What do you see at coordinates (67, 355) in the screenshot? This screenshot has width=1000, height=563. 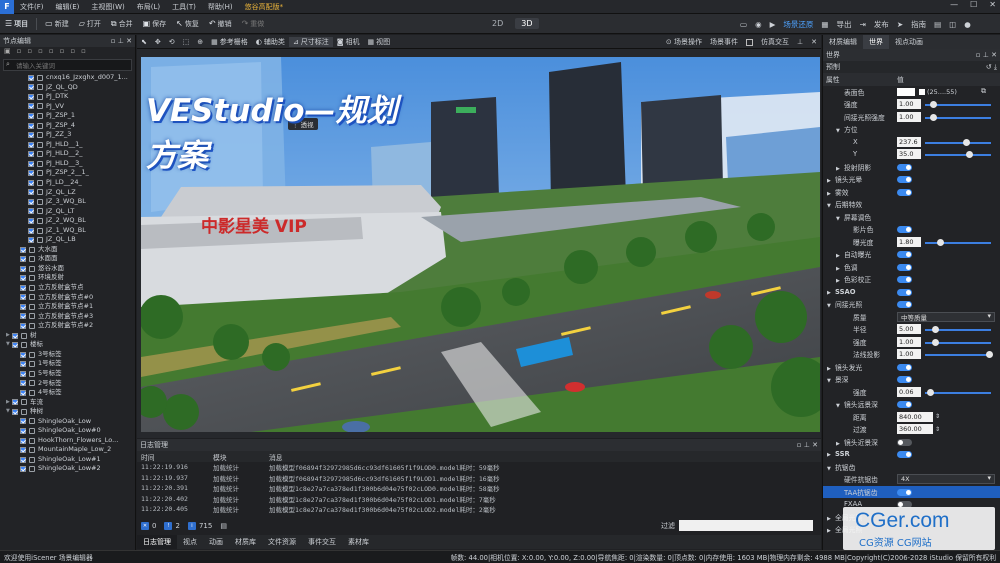 I see `tree-node: 3号标签` at bounding box center [67, 355].